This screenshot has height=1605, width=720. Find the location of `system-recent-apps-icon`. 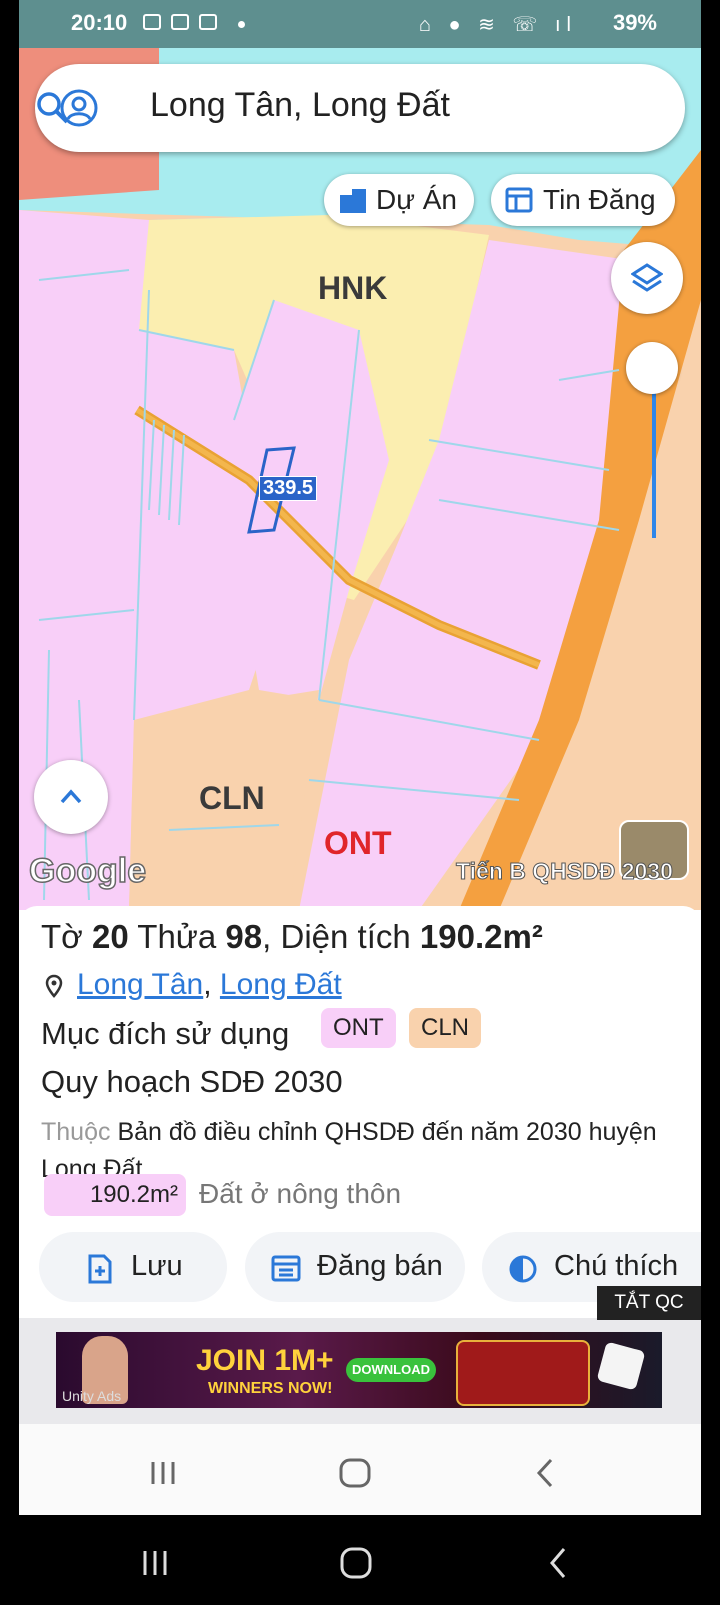

system-recent-apps-icon is located at coordinates (155, 1563).